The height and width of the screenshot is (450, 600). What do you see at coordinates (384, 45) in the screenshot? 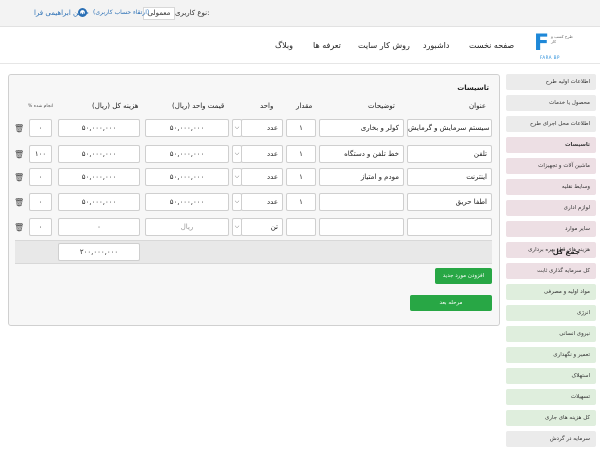
I see `nav-how-it-works: روش کار سایت` at bounding box center [384, 45].